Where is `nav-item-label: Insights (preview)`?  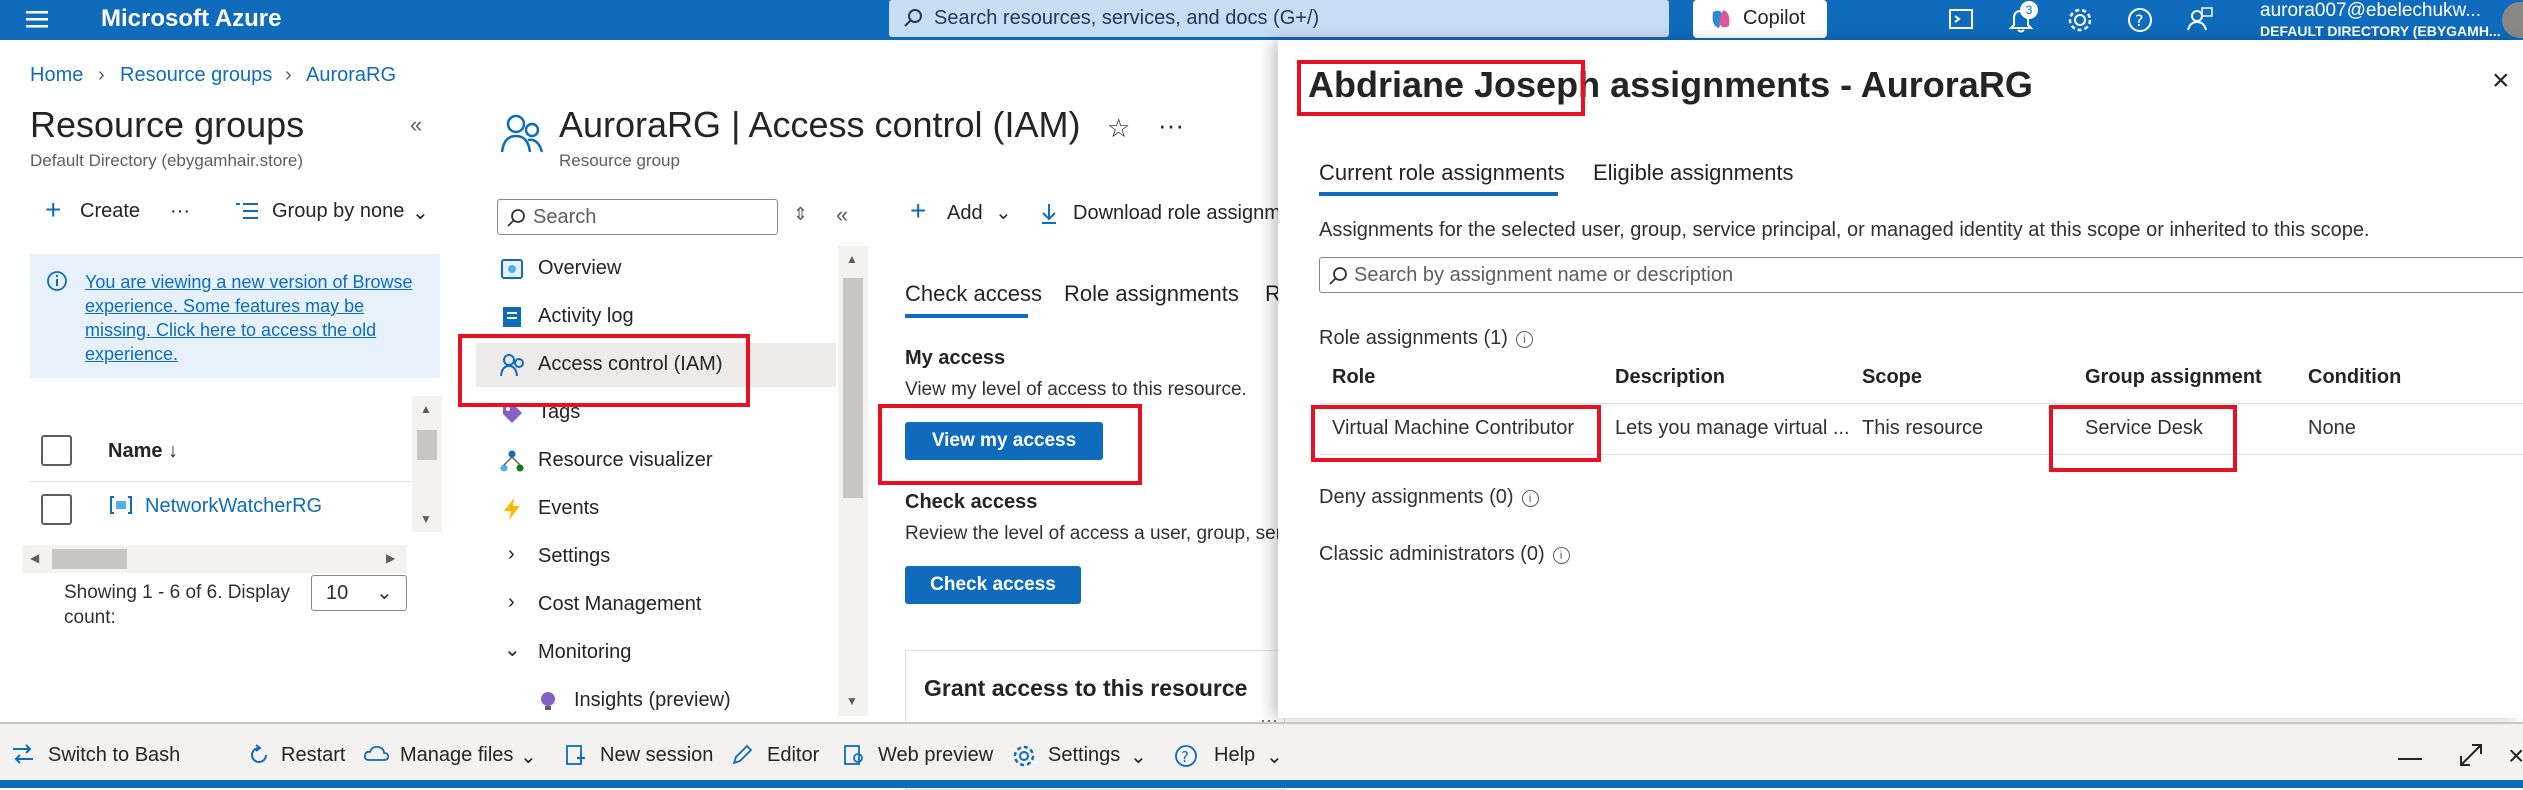
nav-item-label: Insights (preview) is located at coordinates (652, 700).